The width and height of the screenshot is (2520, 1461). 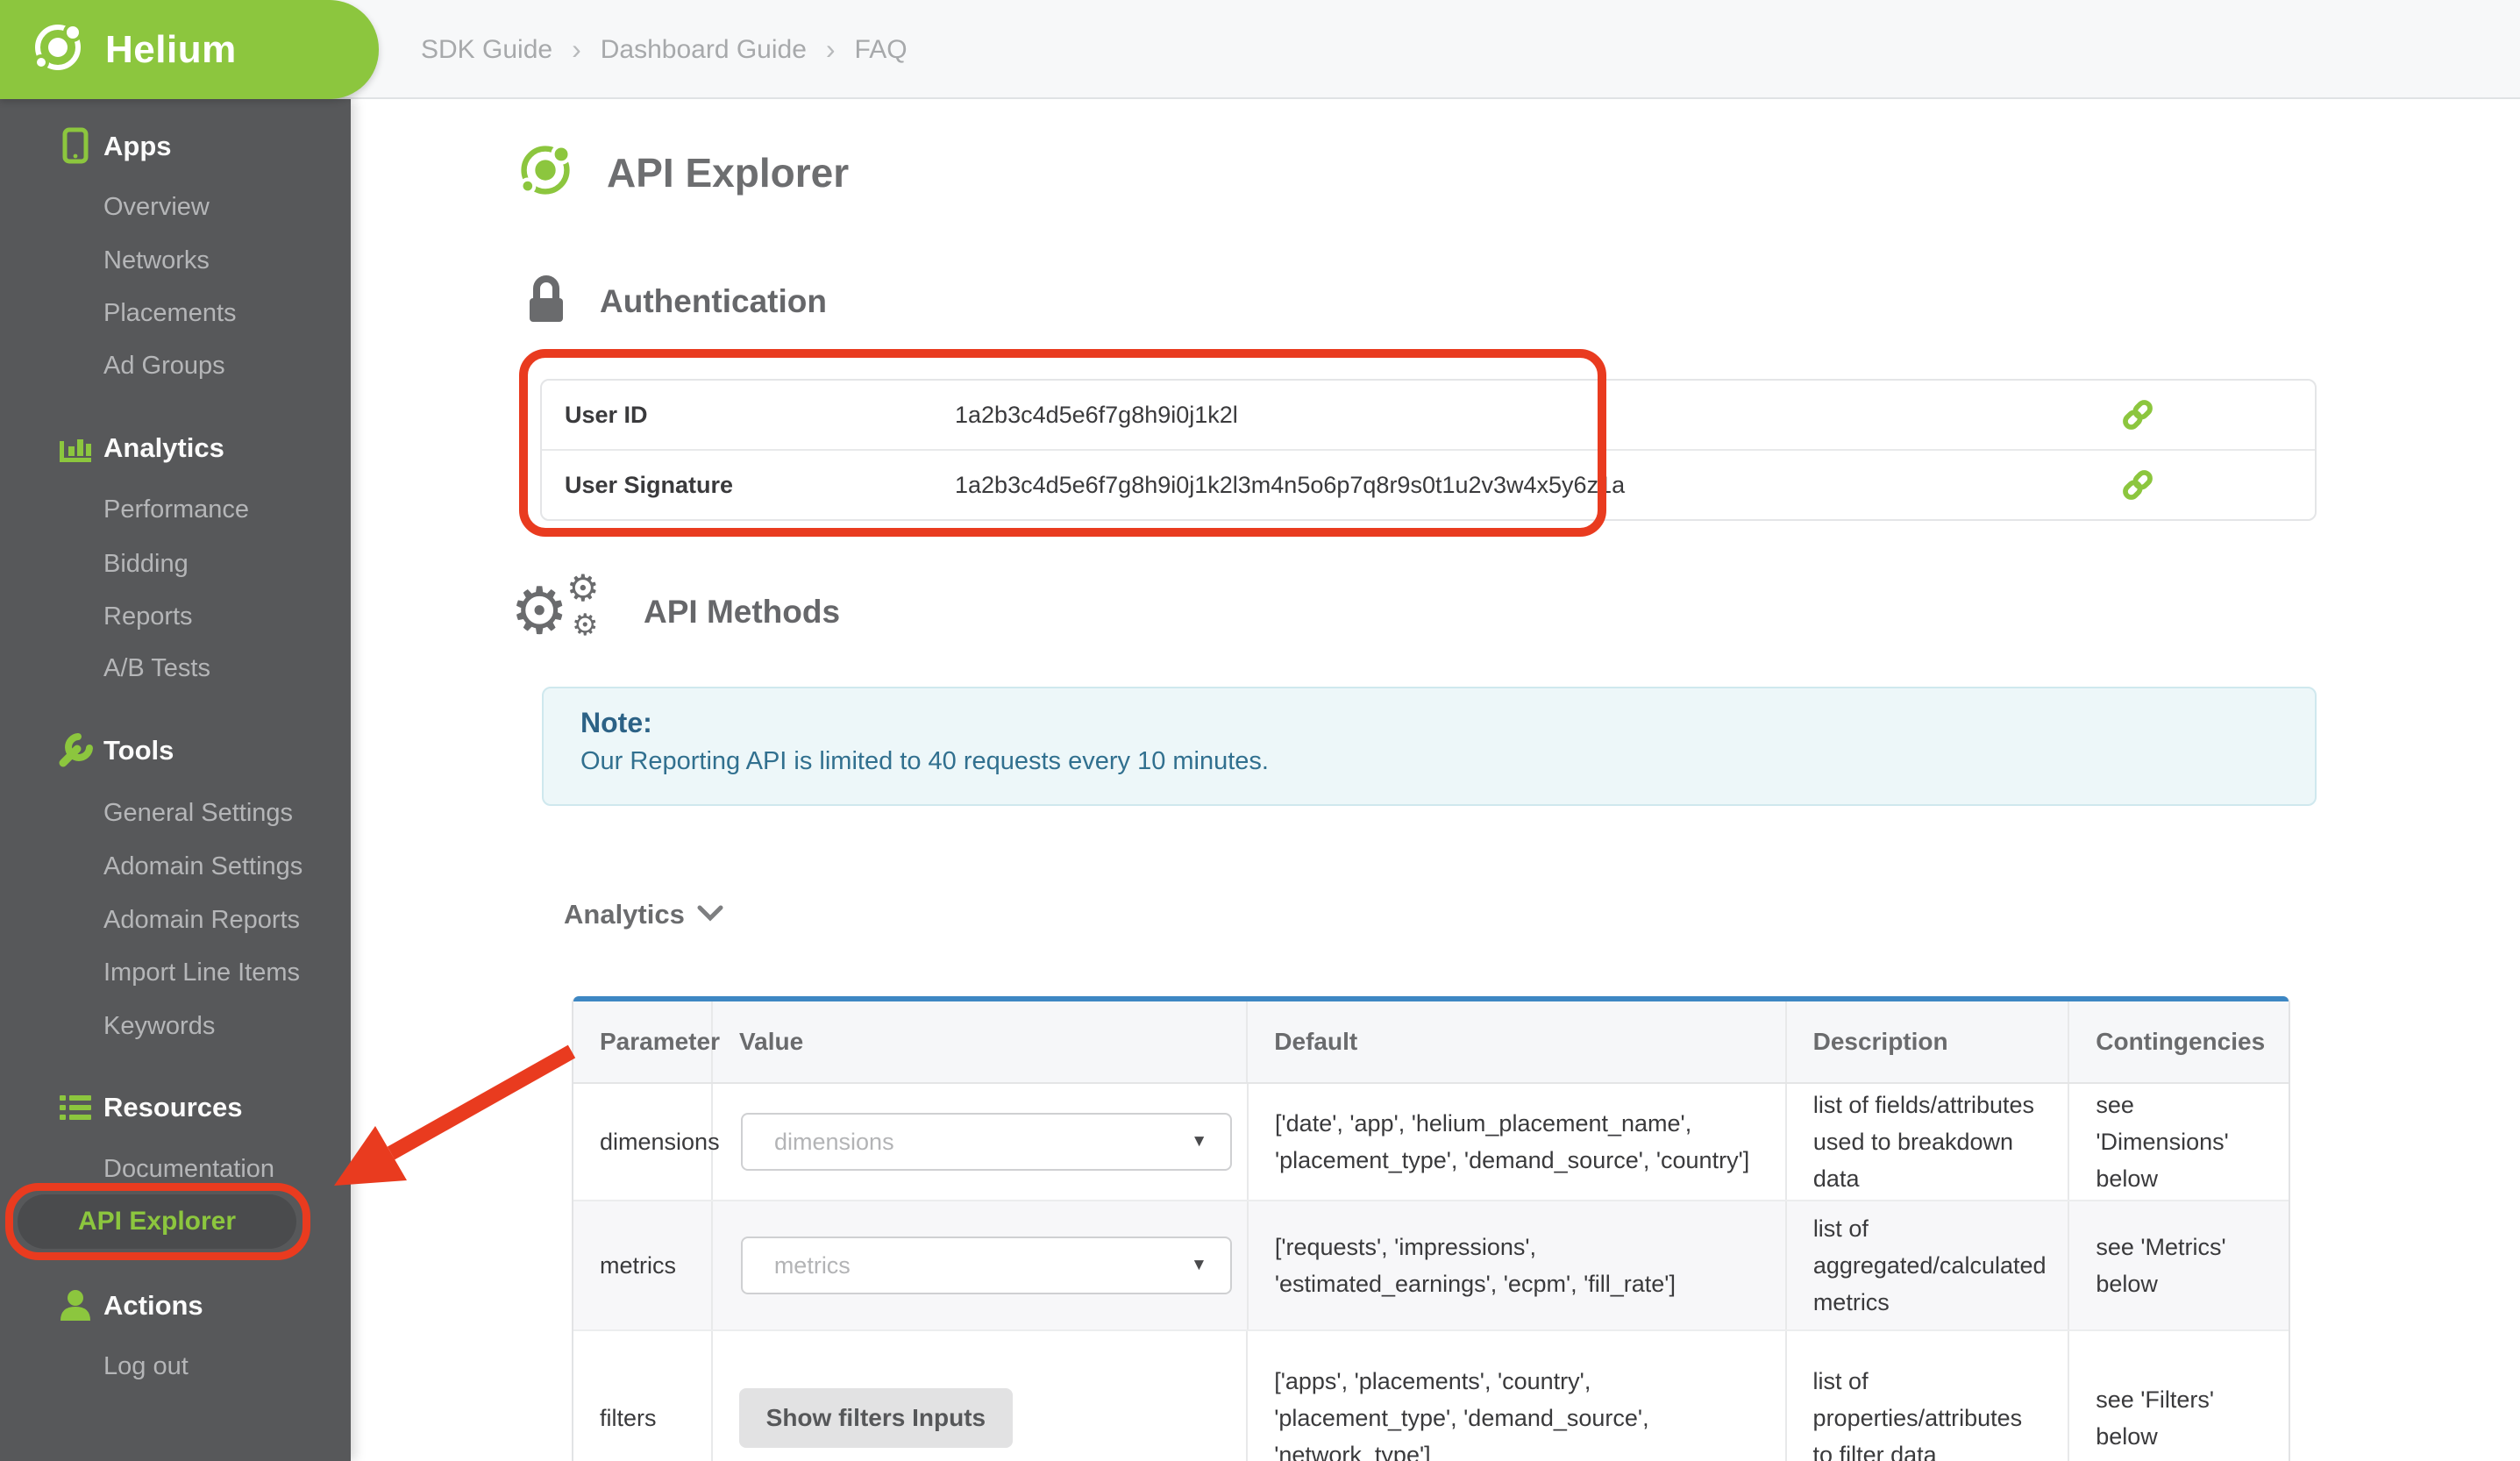 I want to click on sidebar-section-label: Apps, so click(x=137, y=146).